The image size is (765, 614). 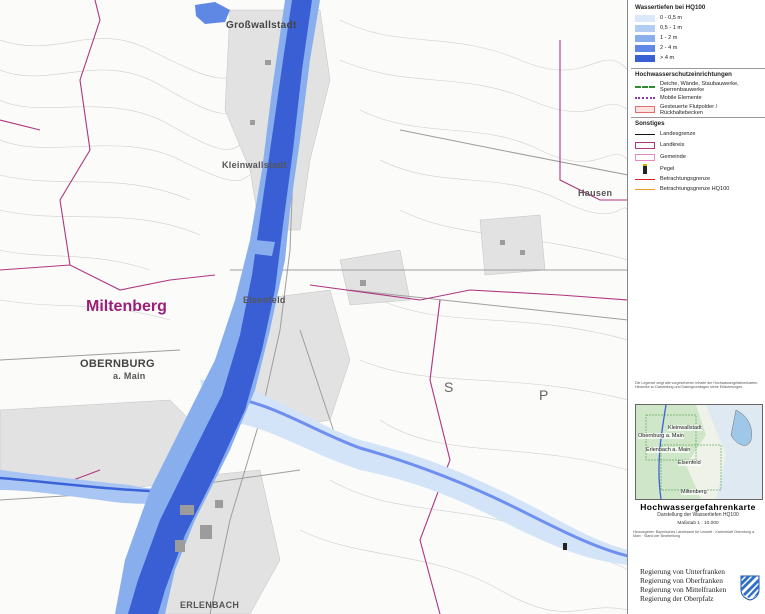 I want to click on sheet-title: Hochwassergefahrenkarte, so click(x=698, y=507).